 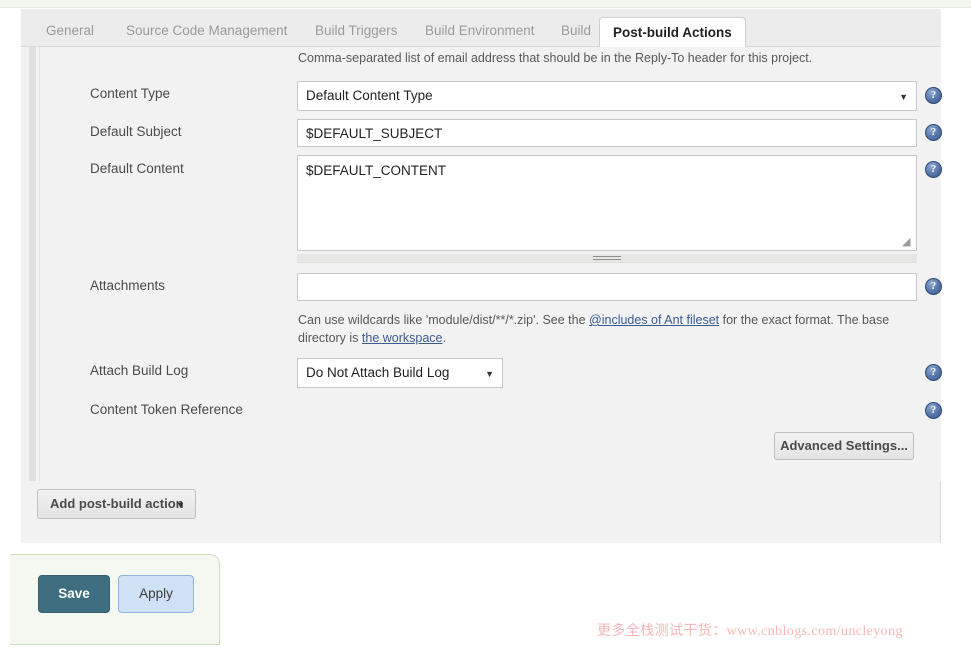 I want to click on ant-fileset-link: @includes of Ant fileset, so click(x=654, y=320).